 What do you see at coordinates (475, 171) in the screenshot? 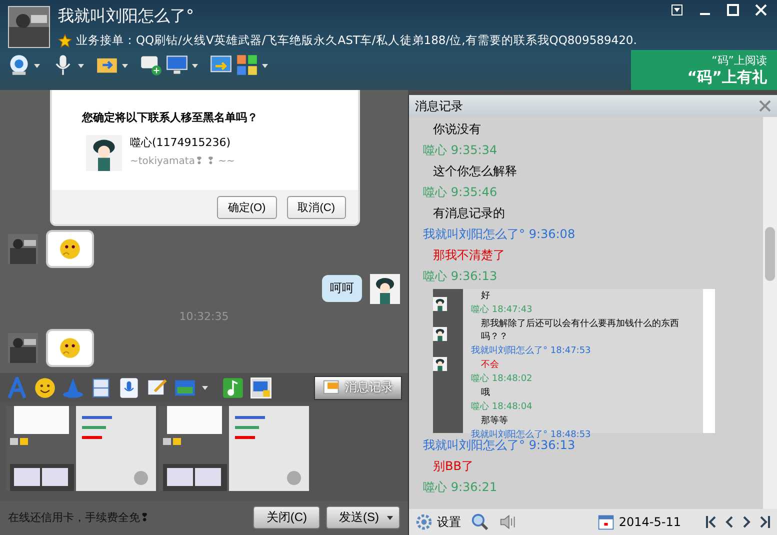
I see `message-text: 这个你怎么解释` at bounding box center [475, 171].